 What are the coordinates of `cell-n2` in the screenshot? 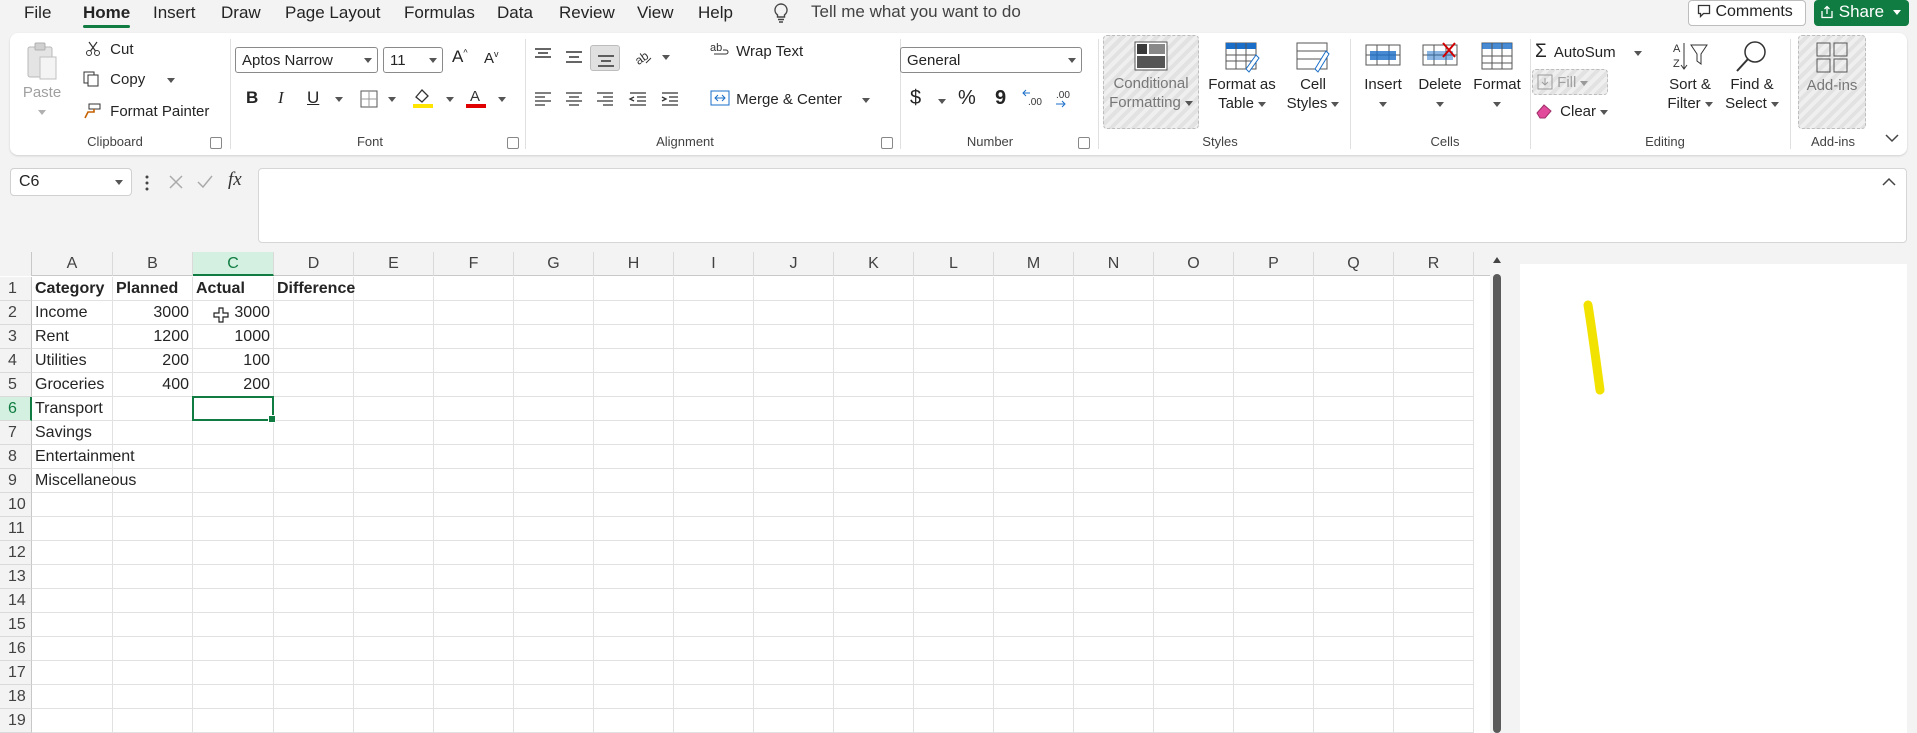 It's located at (1114, 313).